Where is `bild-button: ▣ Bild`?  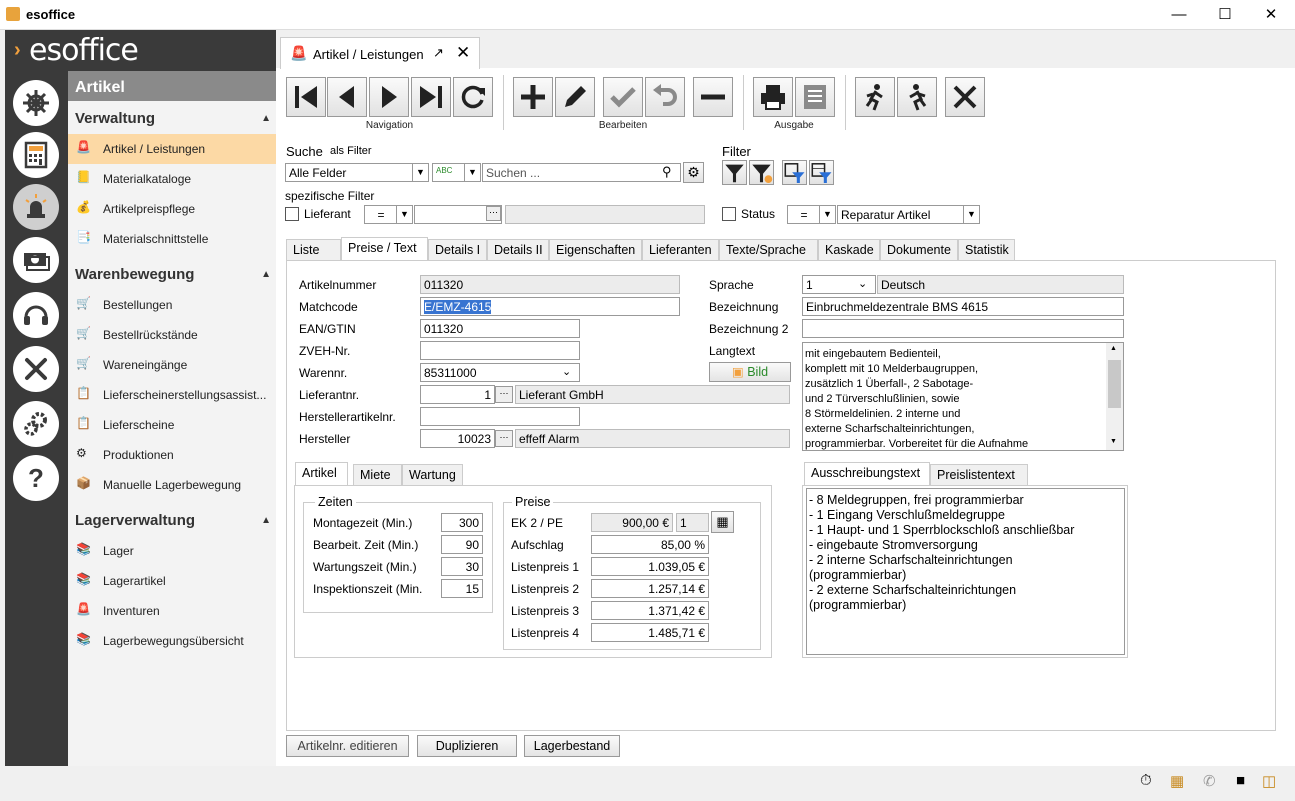 bild-button: ▣ Bild is located at coordinates (750, 372).